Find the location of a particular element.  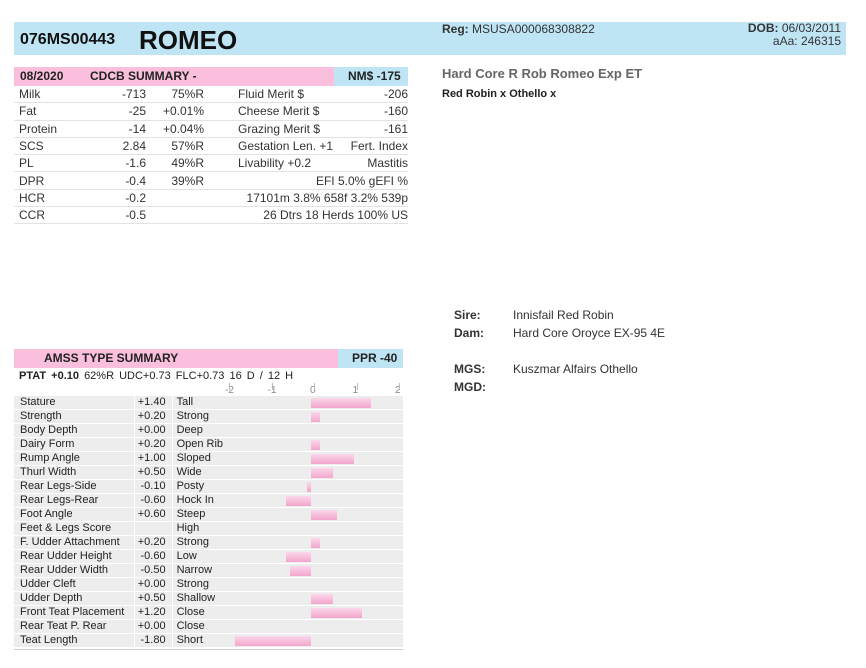

cdcb-trait: CCR is located at coordinates (48, 215).